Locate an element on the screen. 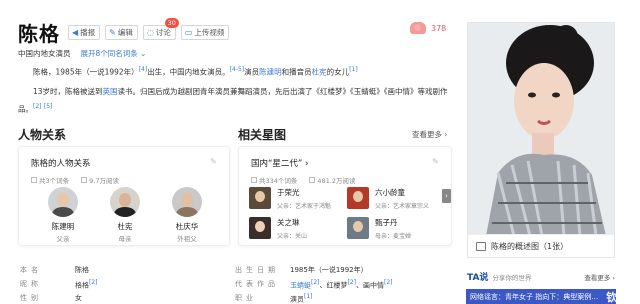  chat-icon: ◌ is located at coordinates (150, 32).